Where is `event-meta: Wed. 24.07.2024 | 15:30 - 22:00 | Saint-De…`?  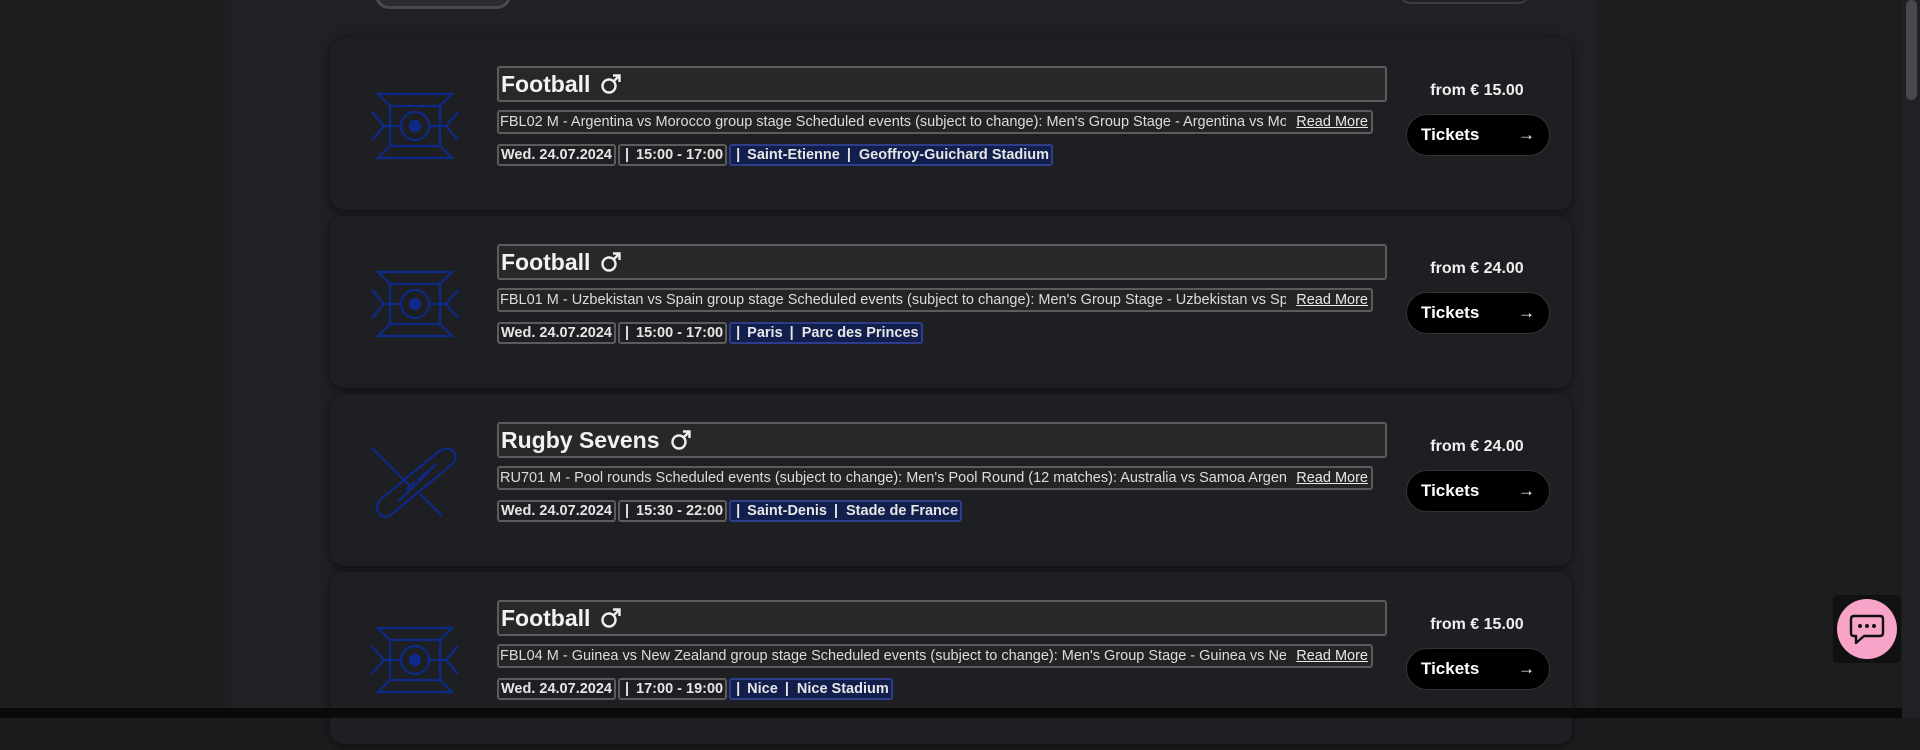
event-meta: Wed. 24.07.2024 | 15:30 - 22:00 | Saint-De… is located at coordinates (942, 511).